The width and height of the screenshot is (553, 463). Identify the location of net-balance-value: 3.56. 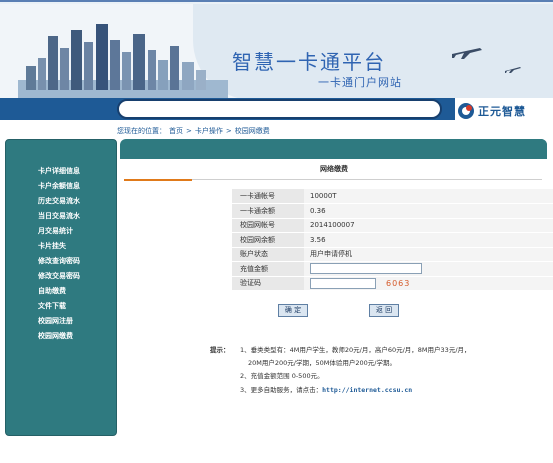
(428, 240).